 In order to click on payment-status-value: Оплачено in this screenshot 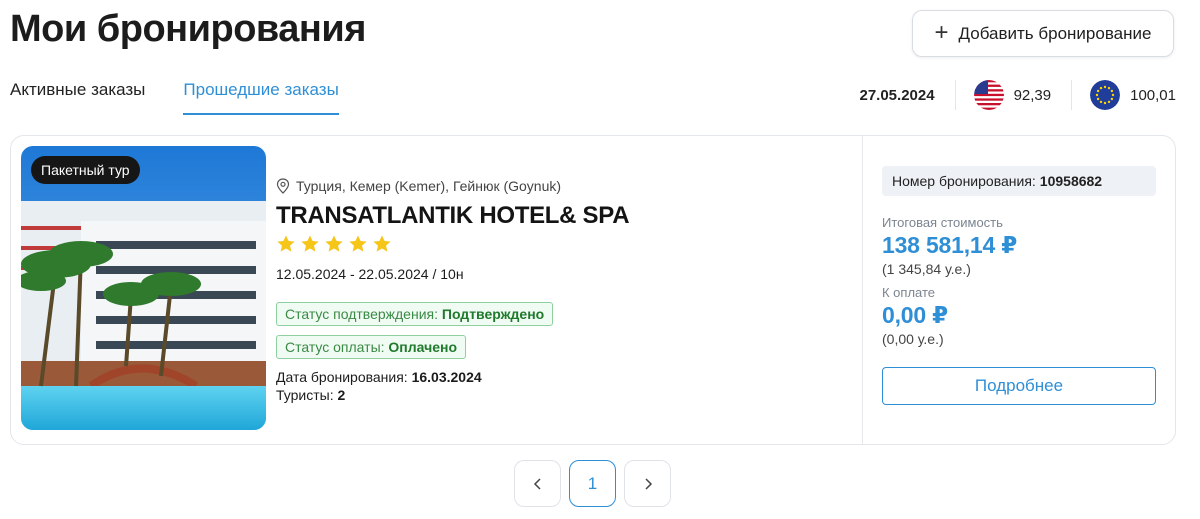, I will do `click(423, 347)`.